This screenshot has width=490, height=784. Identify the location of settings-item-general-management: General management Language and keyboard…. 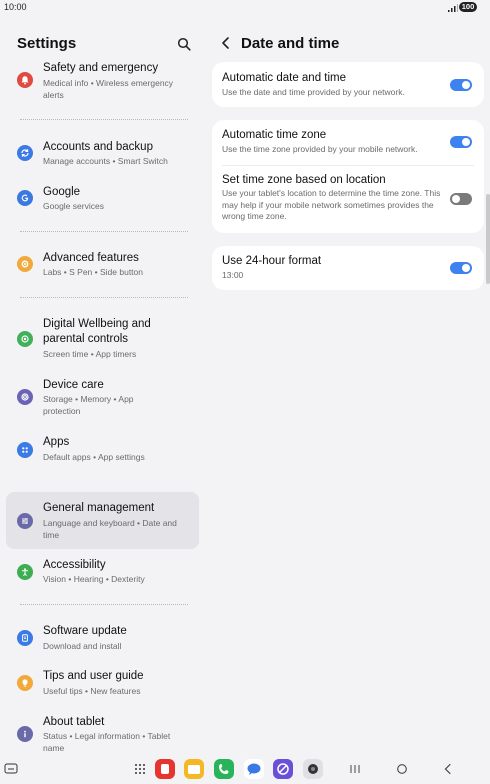
(102, 520).